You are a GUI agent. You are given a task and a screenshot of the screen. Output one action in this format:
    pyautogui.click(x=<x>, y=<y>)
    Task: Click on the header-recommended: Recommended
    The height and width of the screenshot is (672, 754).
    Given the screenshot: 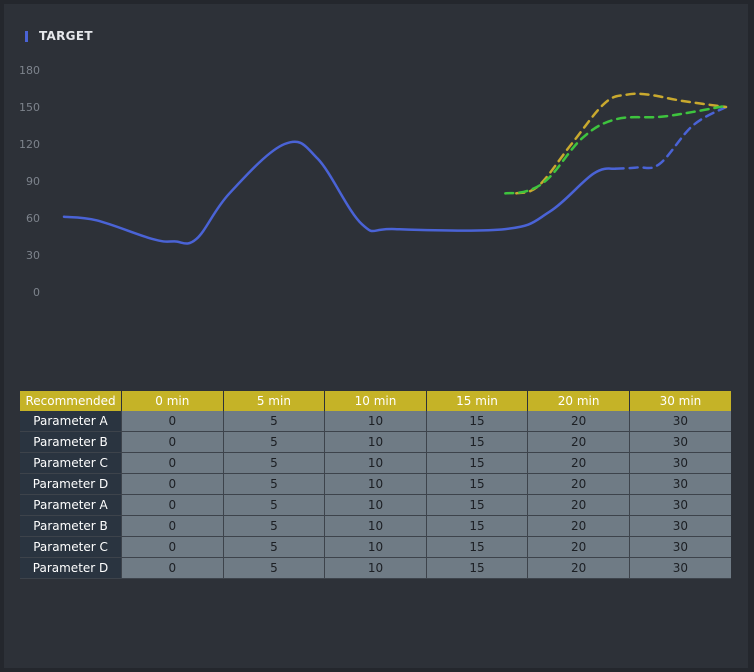 What is the action you would take?
    pyautogui.click(x=71, y=401)
    